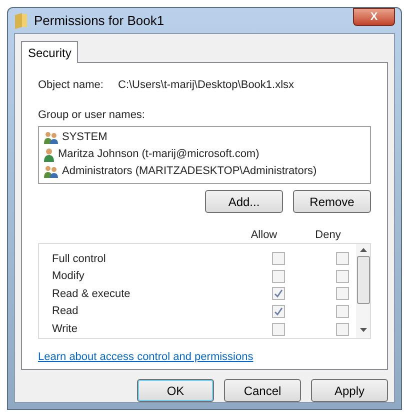  I want to click on user-icon, so click(49, 155).